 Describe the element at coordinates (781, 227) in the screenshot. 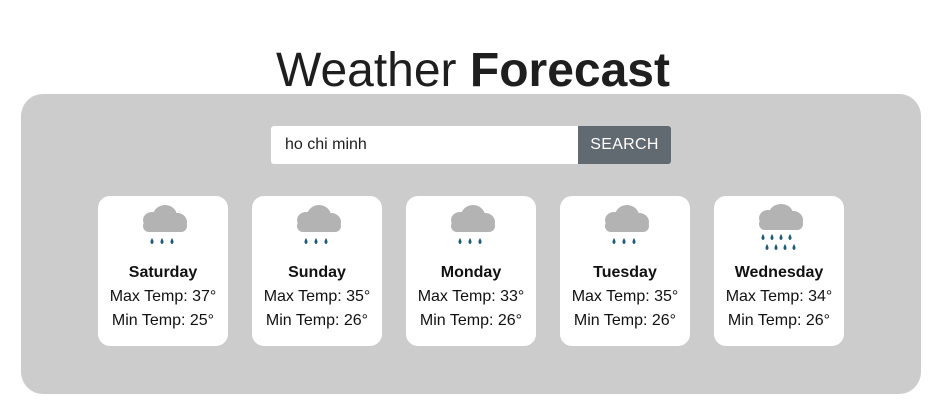

I see `heavy-rain-cloud-icon` at that location.